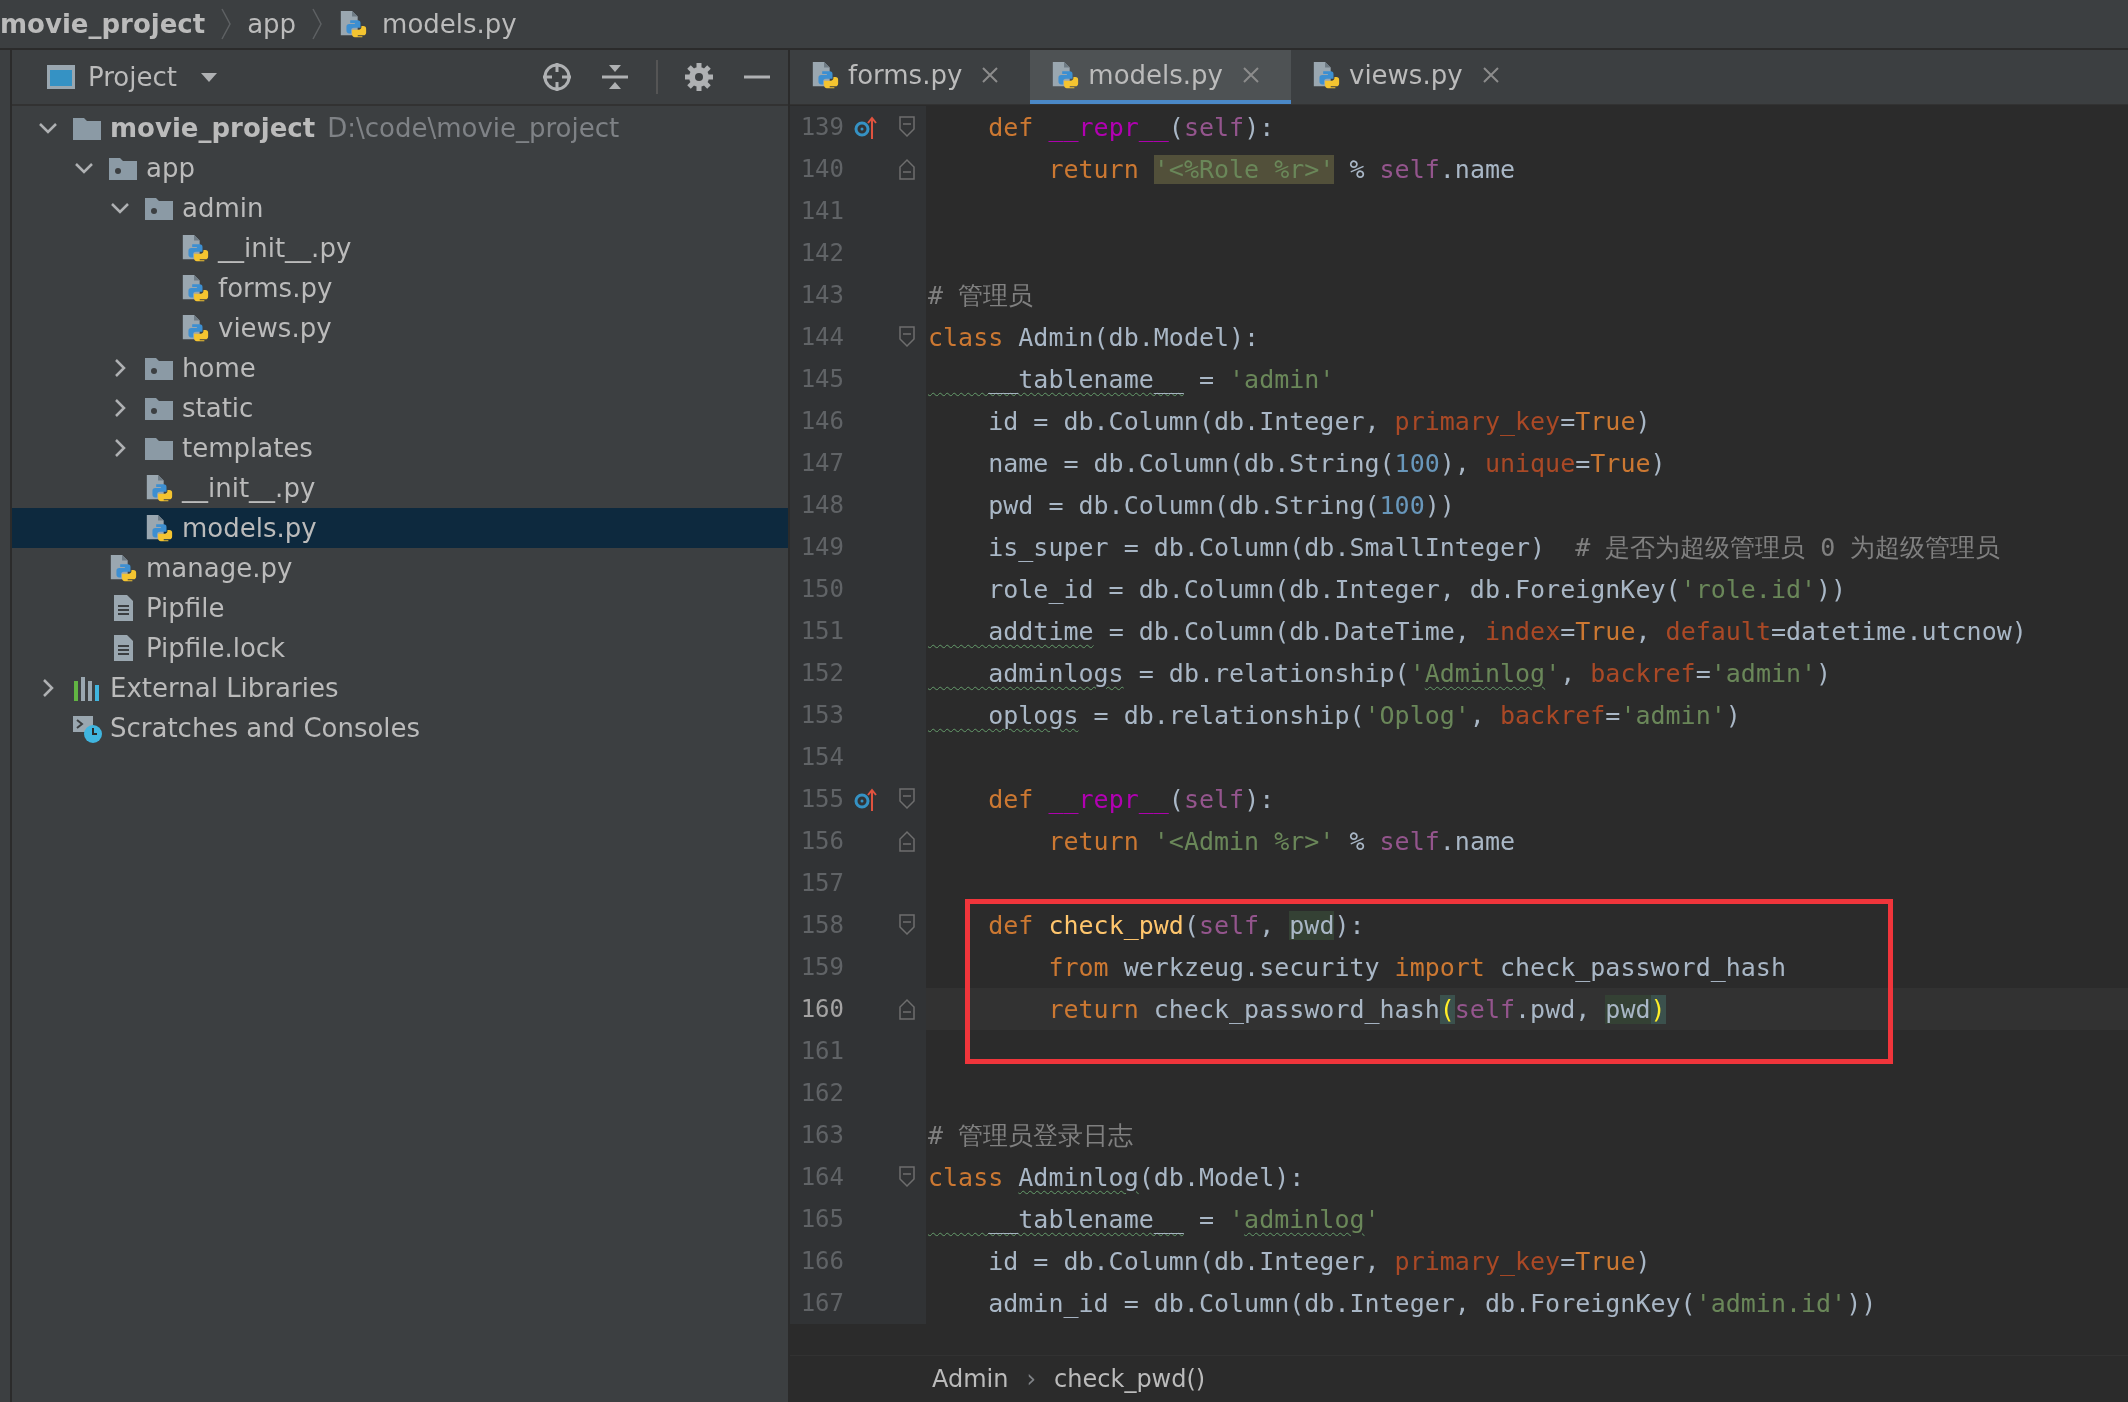  I want to click on settings-icon, so click(699, 77).